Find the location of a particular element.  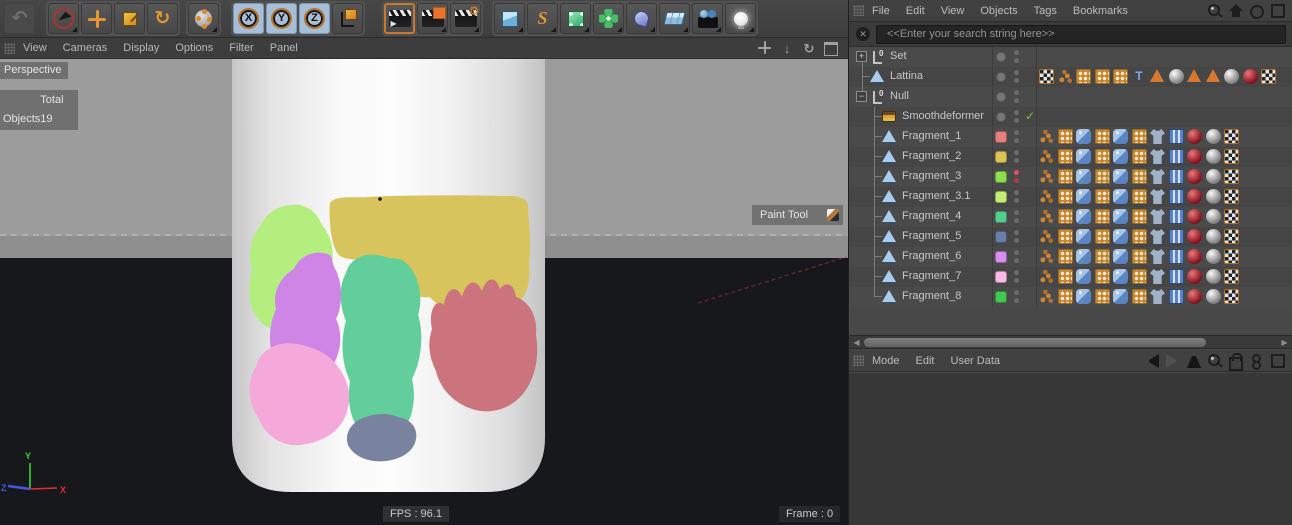

filter-eye-icon is located at coordinates (1257, 12).